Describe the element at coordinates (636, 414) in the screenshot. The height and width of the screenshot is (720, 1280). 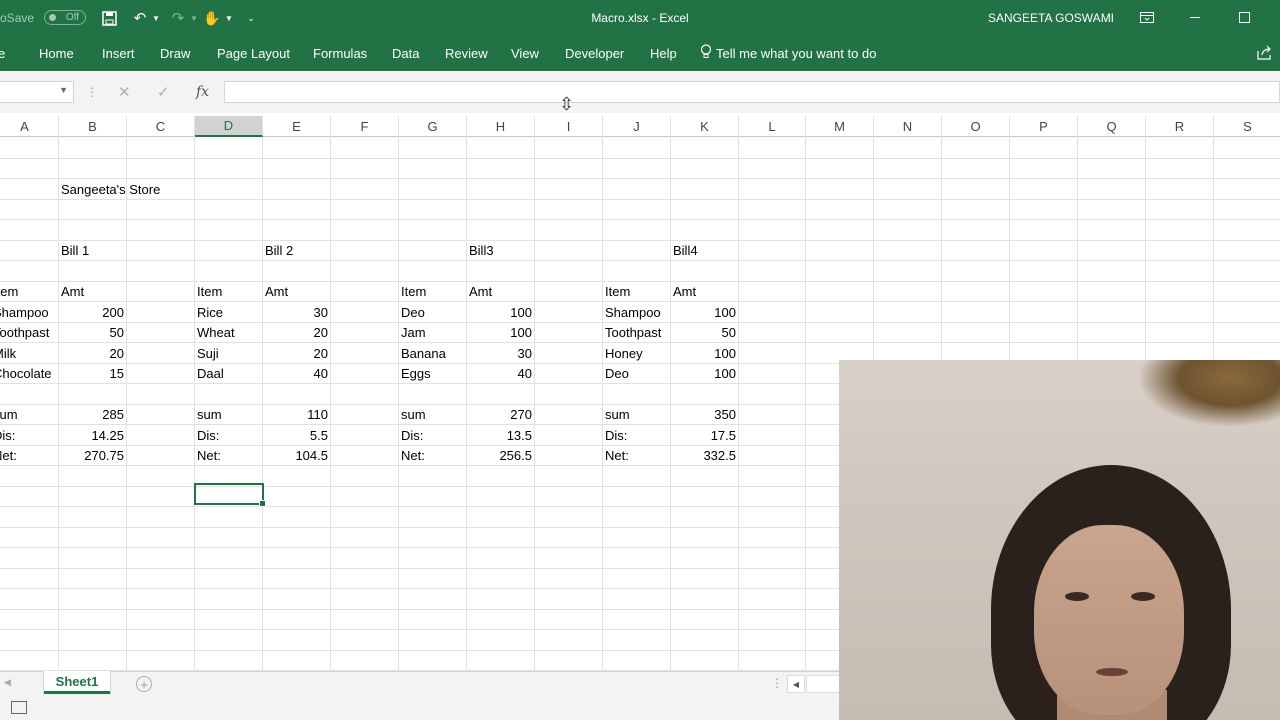
I see `cell-j14: sum` at that location.